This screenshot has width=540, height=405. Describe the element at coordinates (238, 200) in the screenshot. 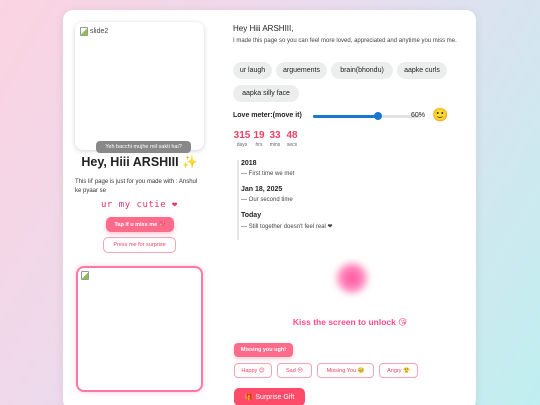

I see `timeline-line` at that location.